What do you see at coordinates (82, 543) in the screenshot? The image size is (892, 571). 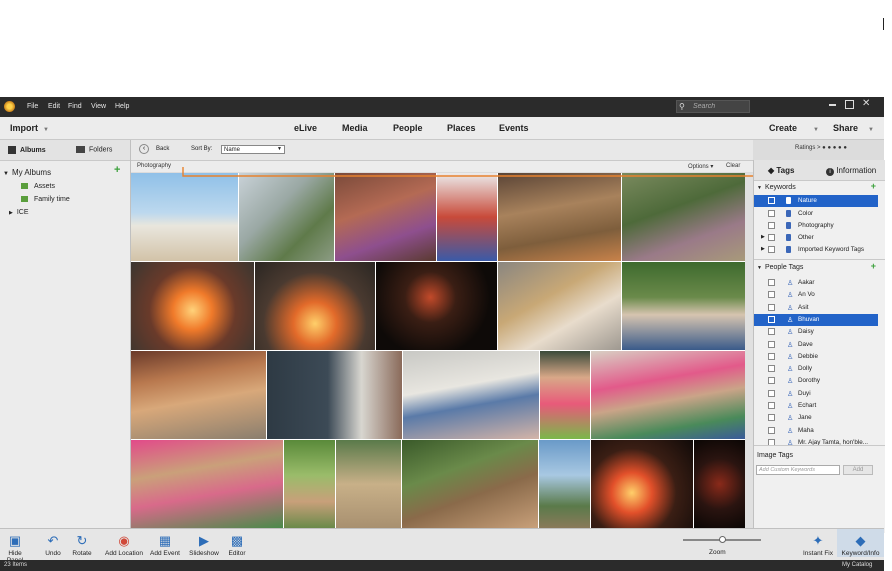 I see `rotate-button: ↻ Rotate` at bounding box center [82, 543].